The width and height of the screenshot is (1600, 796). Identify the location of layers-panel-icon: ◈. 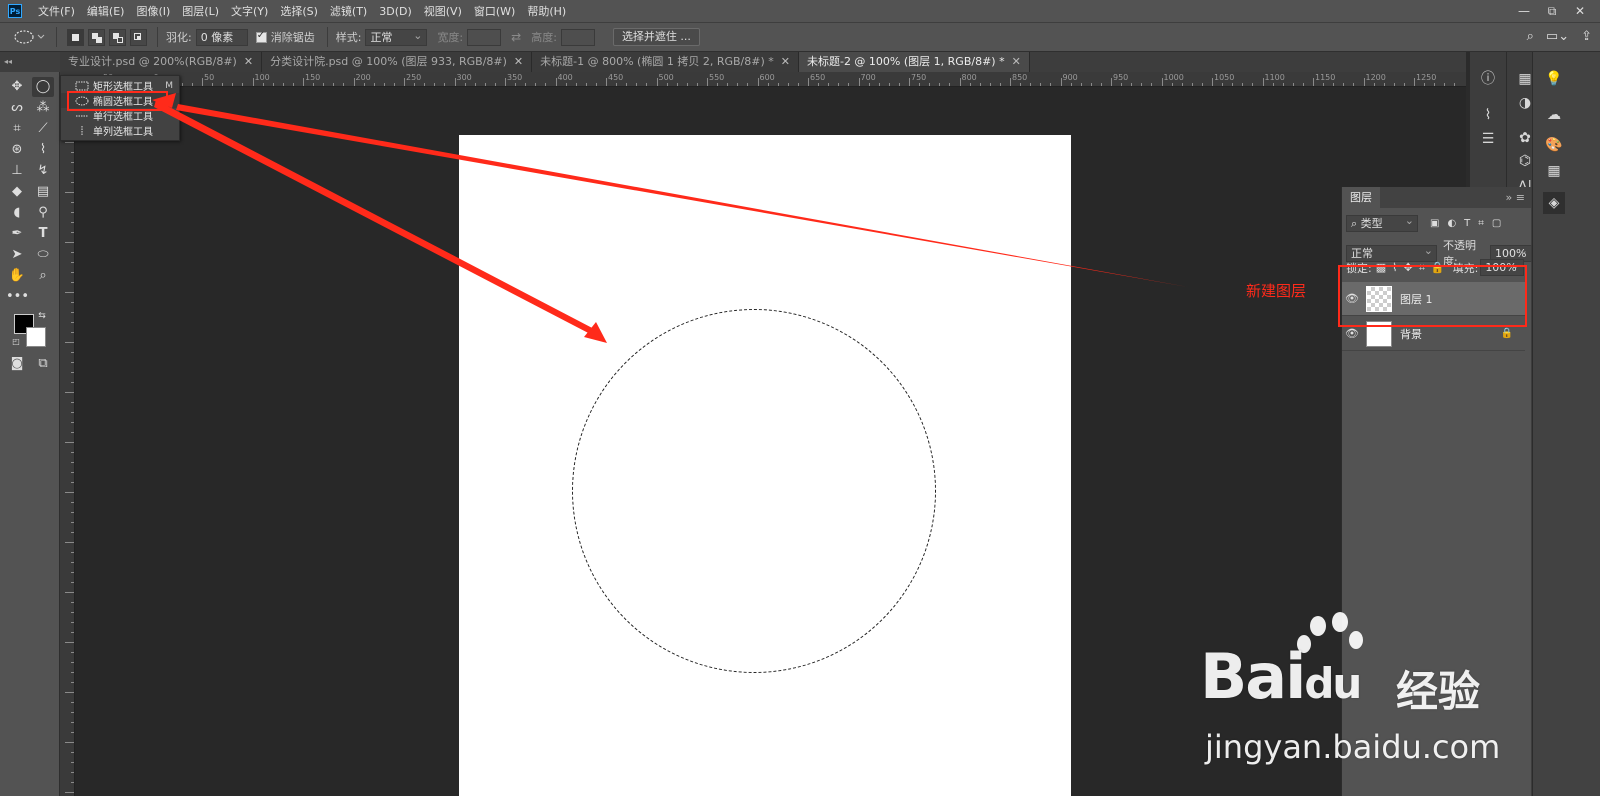
(1554, 203).